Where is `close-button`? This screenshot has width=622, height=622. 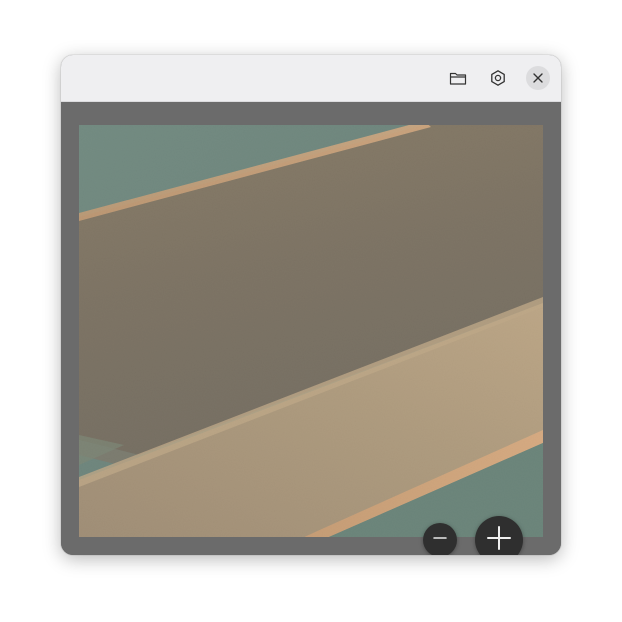 close-button is located at coordinates (538, 78).